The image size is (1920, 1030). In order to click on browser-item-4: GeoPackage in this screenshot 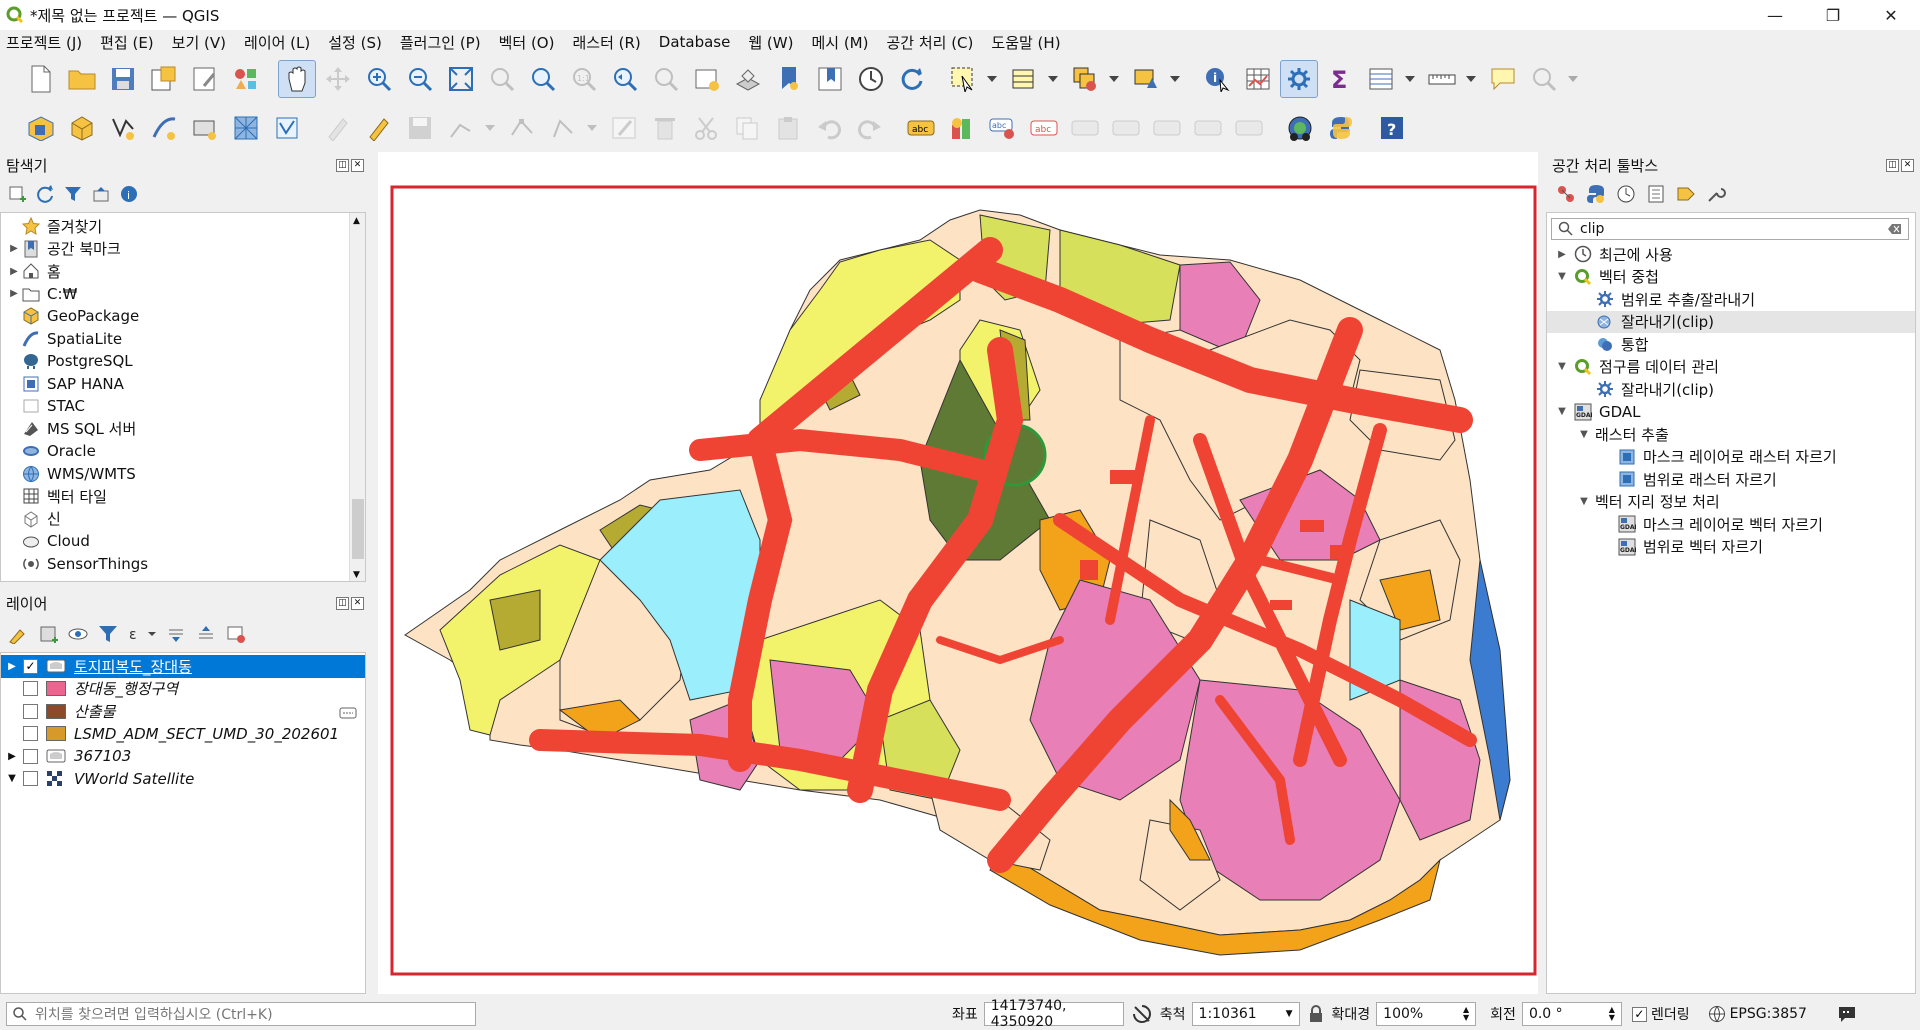, I will do `click(183, 316)`.